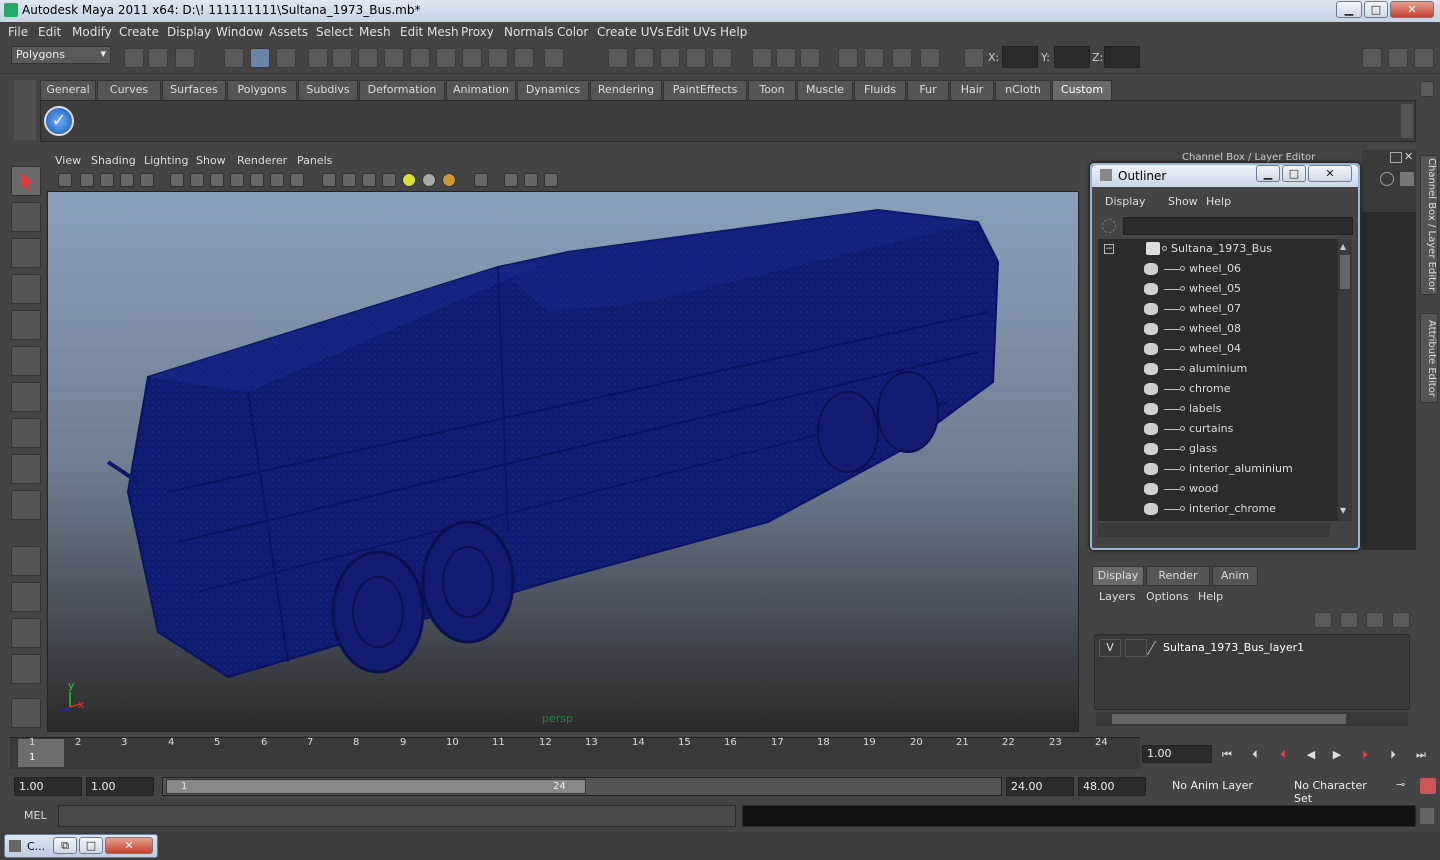 The width and height of the screenshot is (1440, 860). I want to click on menu-assets: Assets, so click(288, 32).